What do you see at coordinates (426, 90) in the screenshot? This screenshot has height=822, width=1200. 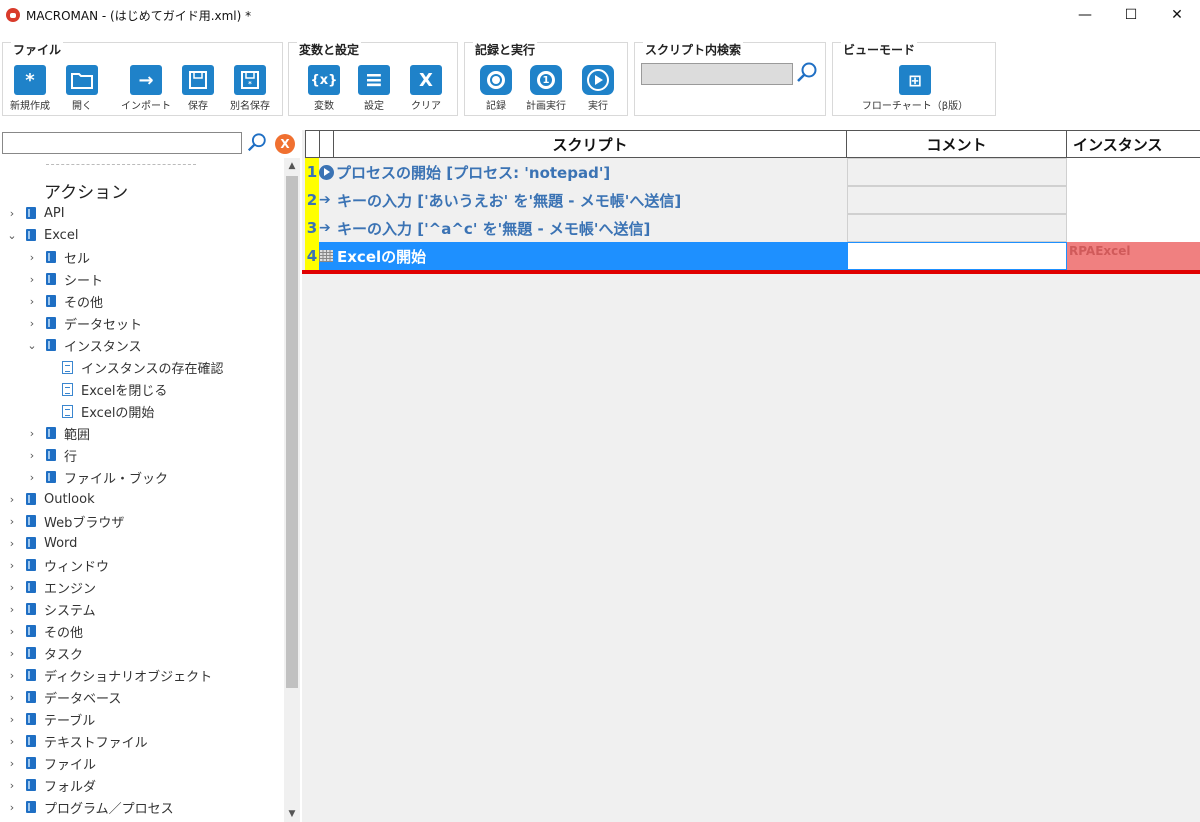 I see `clear-button: X クリア` at bounding box center [426, 90].